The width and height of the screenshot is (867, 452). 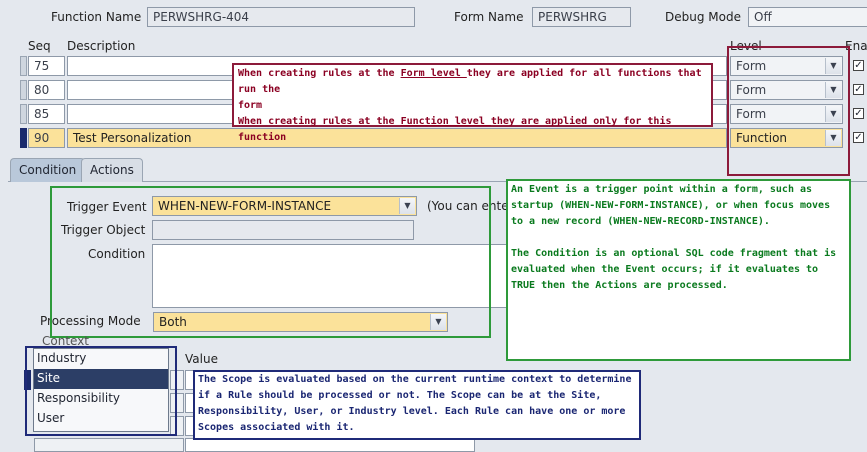 What do you see at coordinates (46, 66) in the screenshot?
I see `seq-cell: 75` at bounding box center [46, 66].